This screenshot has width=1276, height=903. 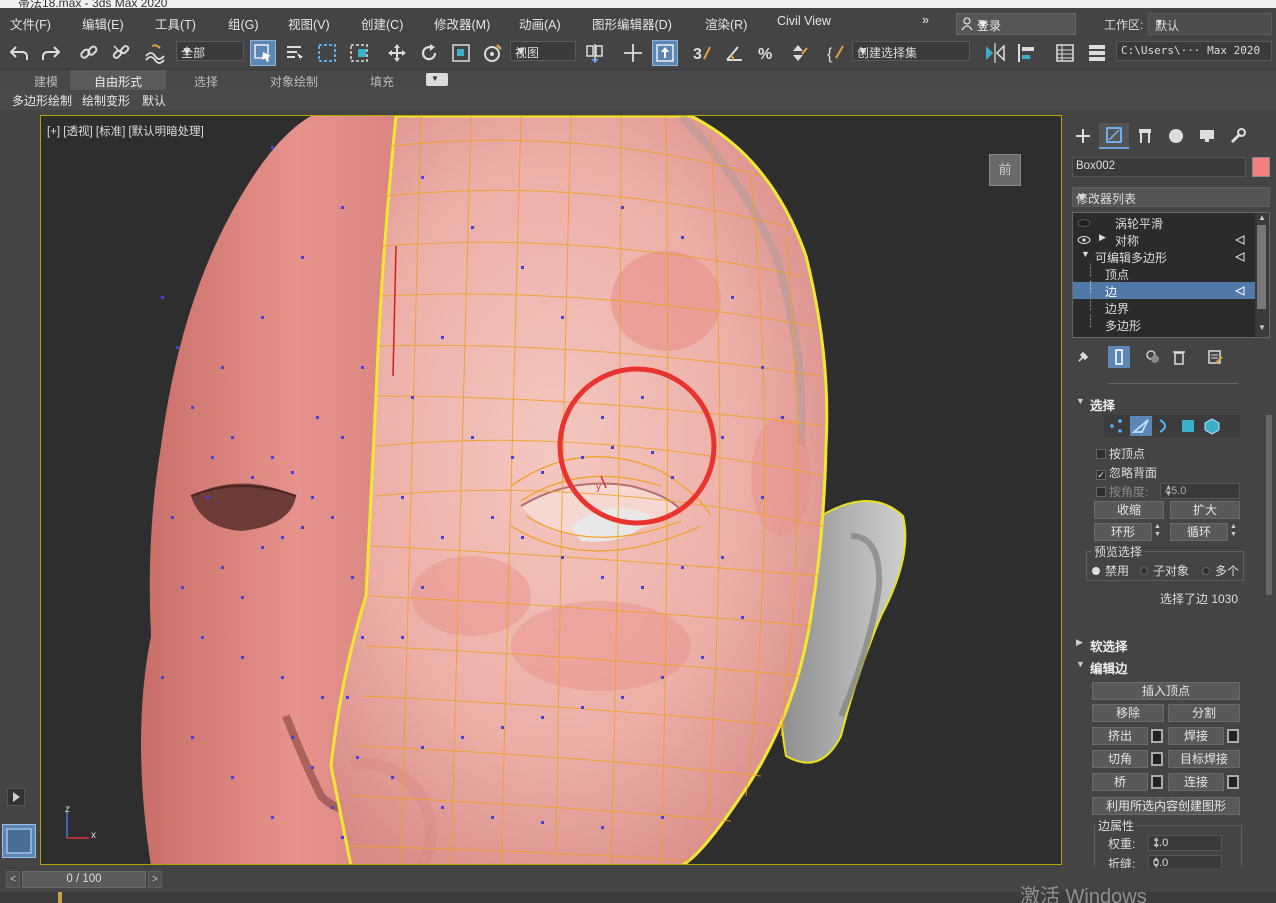 What do you see at coordinates (1129, 510) in the screenshot?
I see `shrink-button: 收缩` at bounding box center [1129, 510].